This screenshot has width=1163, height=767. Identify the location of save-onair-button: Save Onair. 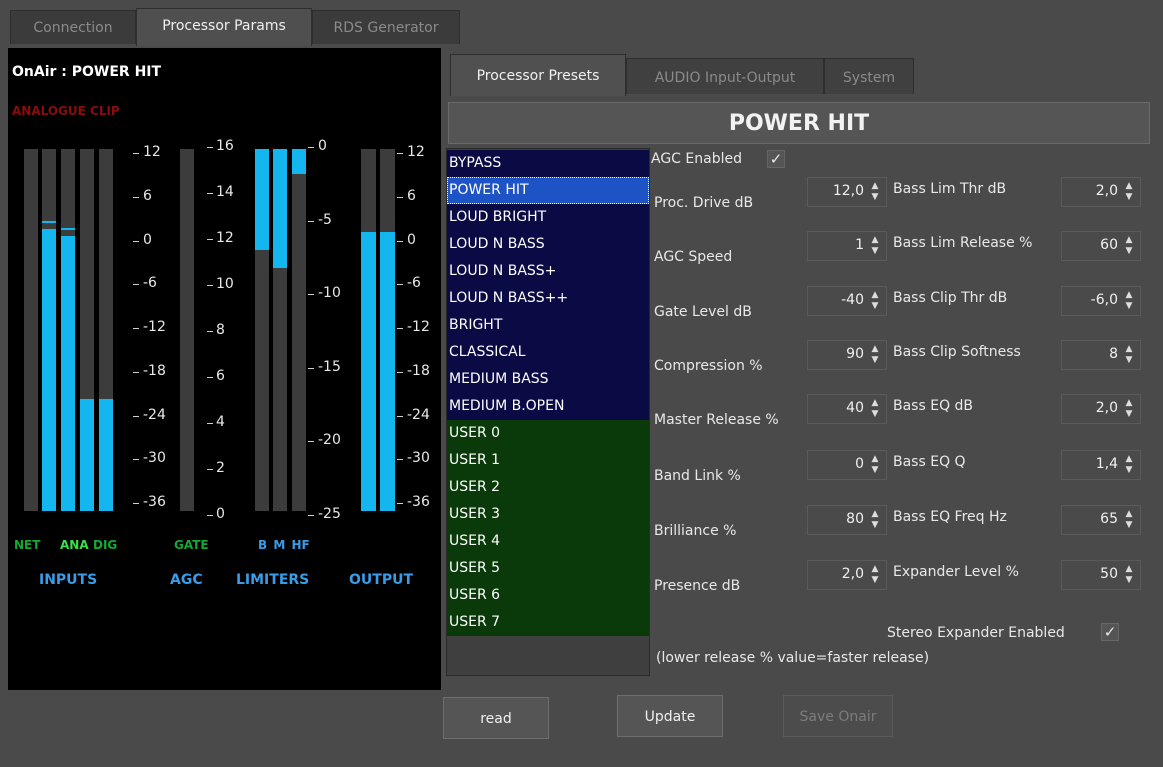
(838, 716).